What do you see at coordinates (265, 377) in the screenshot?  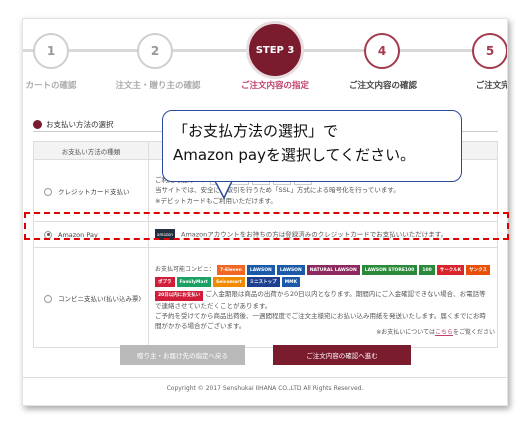 I see `footer-divider` at bounding box center [265, 377].